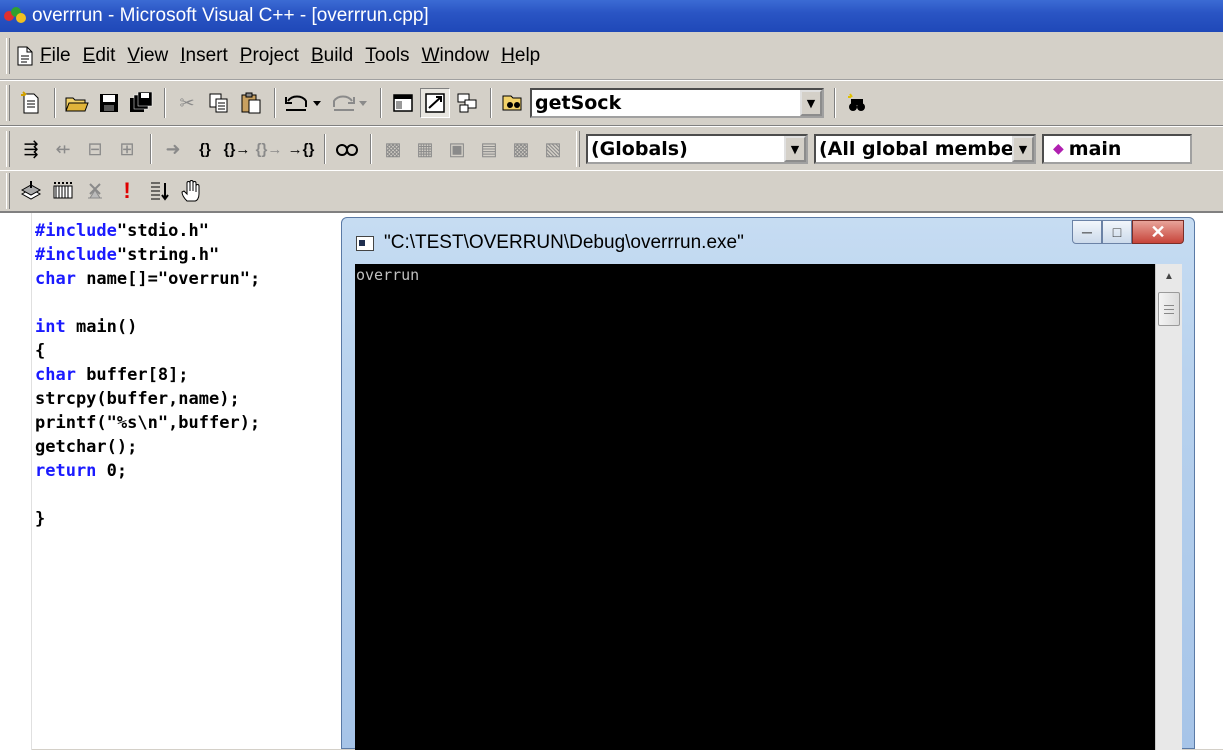 Image resolution: width=1223 pixels, height=750 pixels. What do you see at coordinates (187, 103) in the screenshot?
I see `cut-icon: ✂` at bounding box center [187, 103].